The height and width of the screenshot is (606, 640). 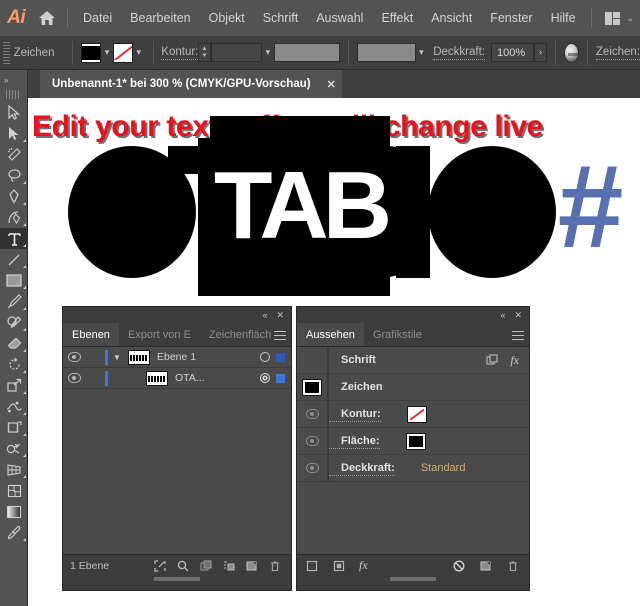 I want to click on gradient-tool, so click(x=14, y=511).